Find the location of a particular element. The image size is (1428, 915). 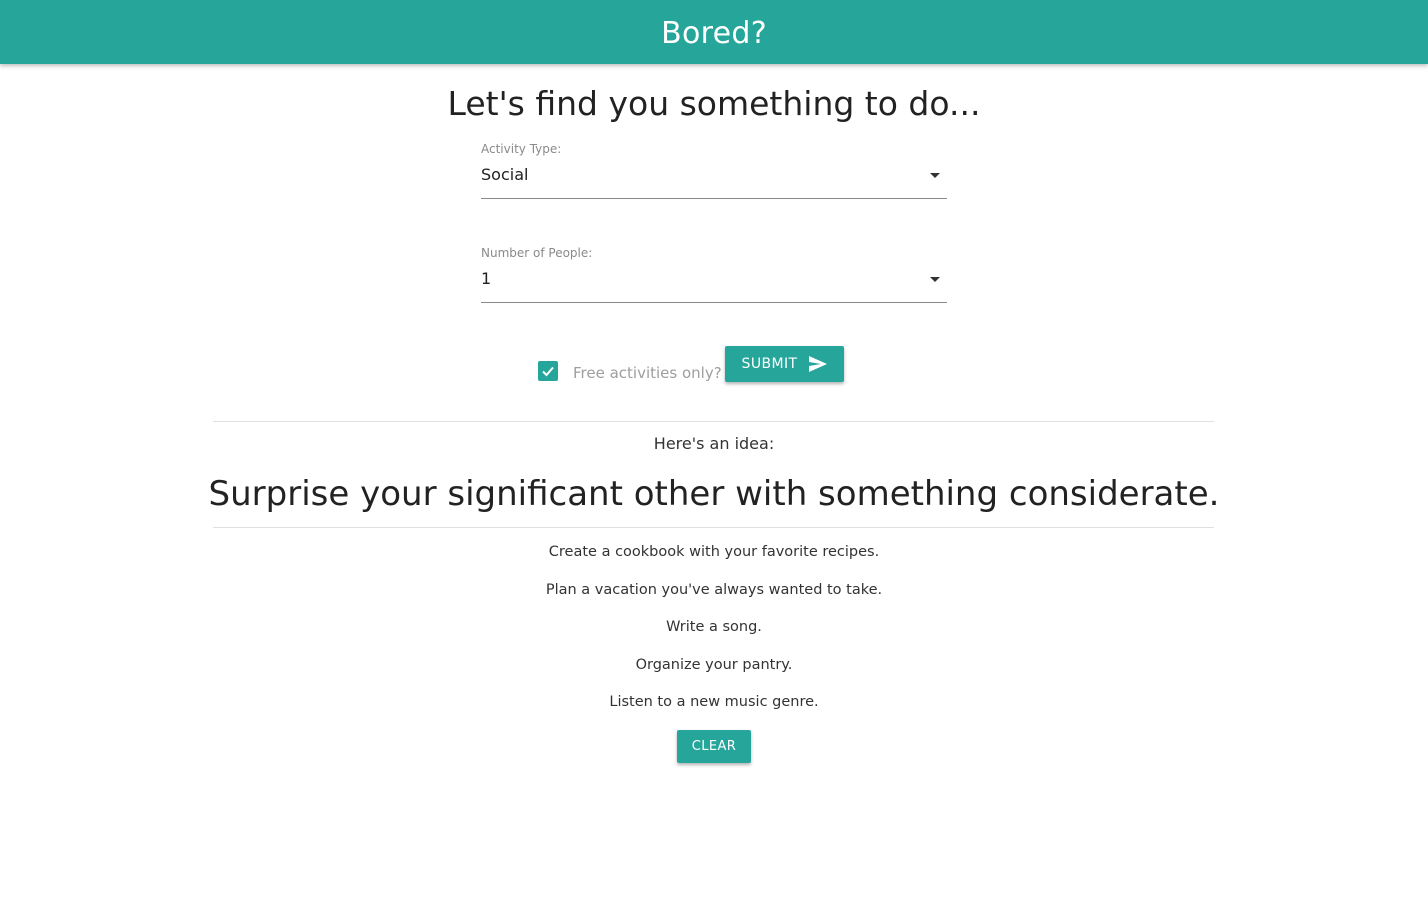

submit-button: Submit is located at coordinates (784, 364).